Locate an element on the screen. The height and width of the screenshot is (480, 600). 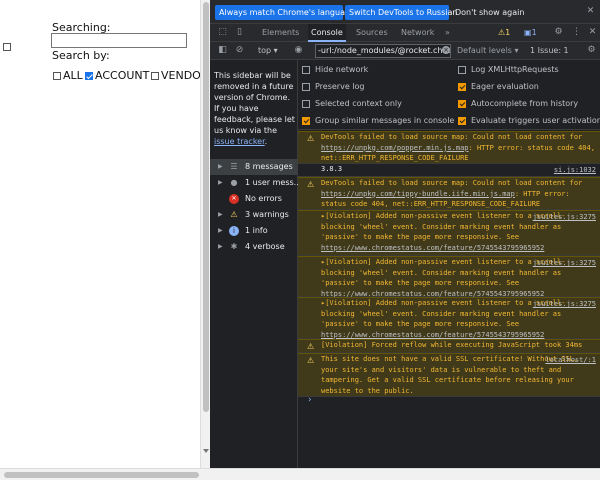
group-similar-checkbox is located at coordinates (306, 121).